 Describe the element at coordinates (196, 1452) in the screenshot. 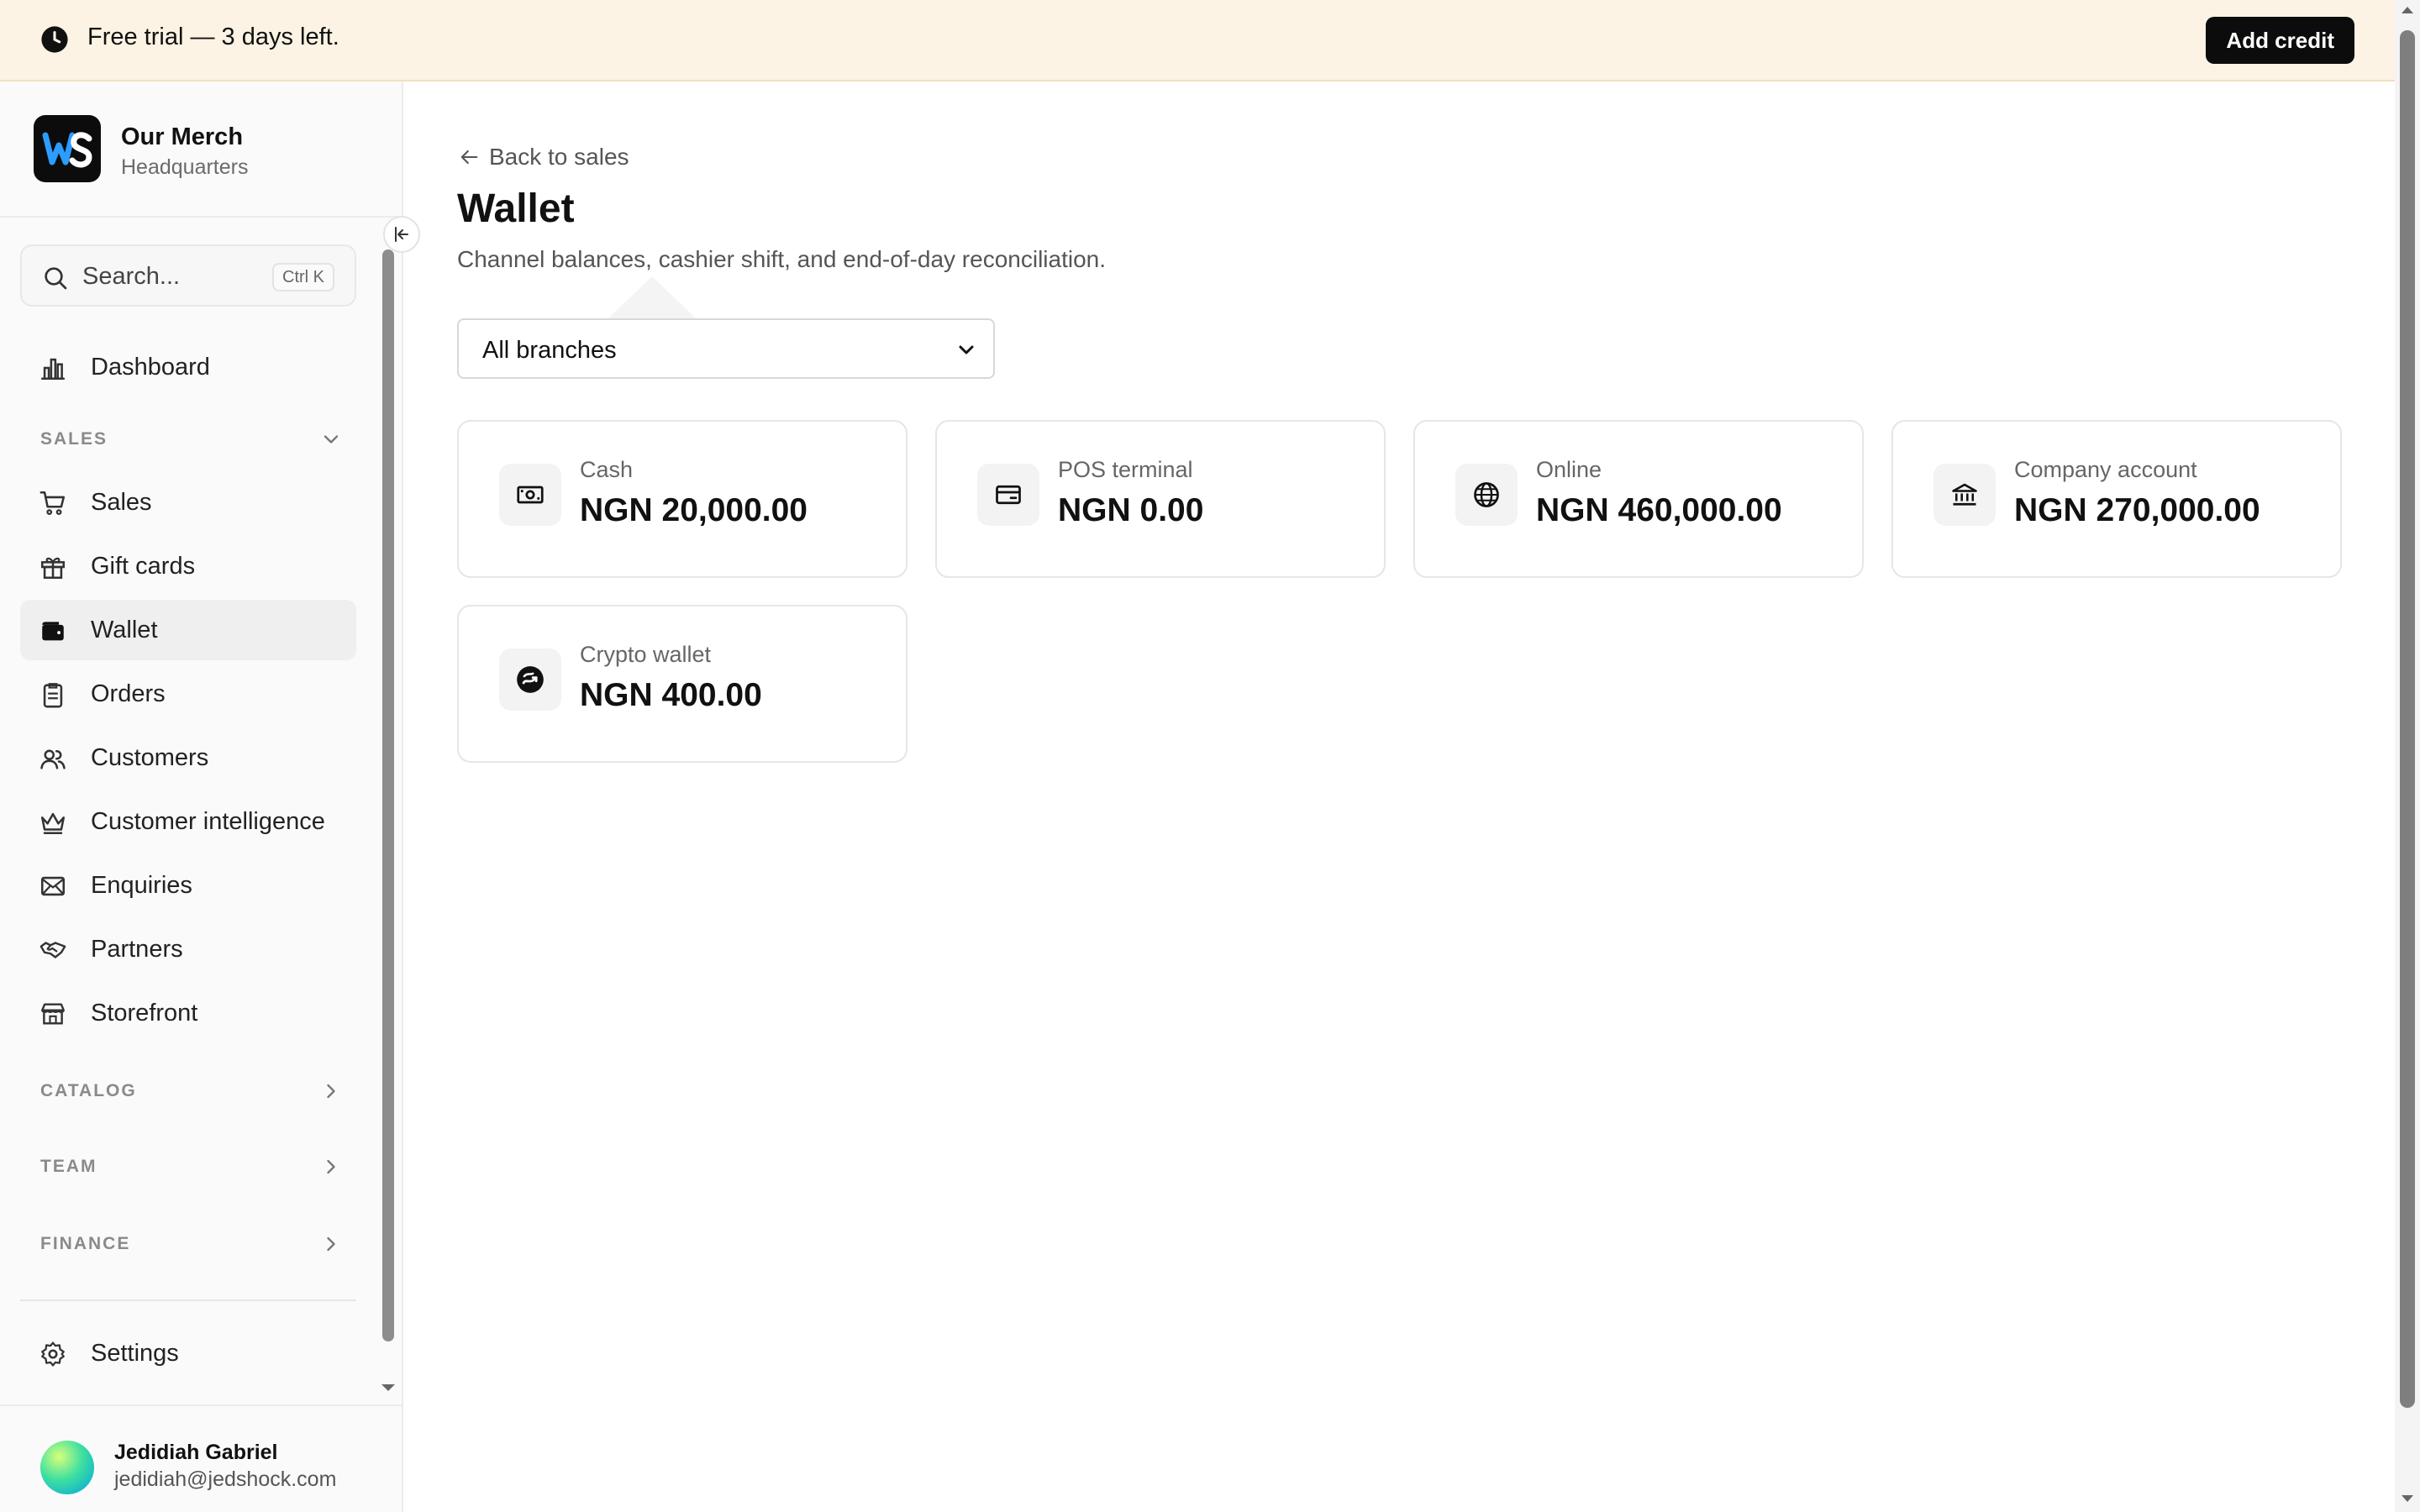

I see `user-name: Jedidiah Gabriel` at that location.